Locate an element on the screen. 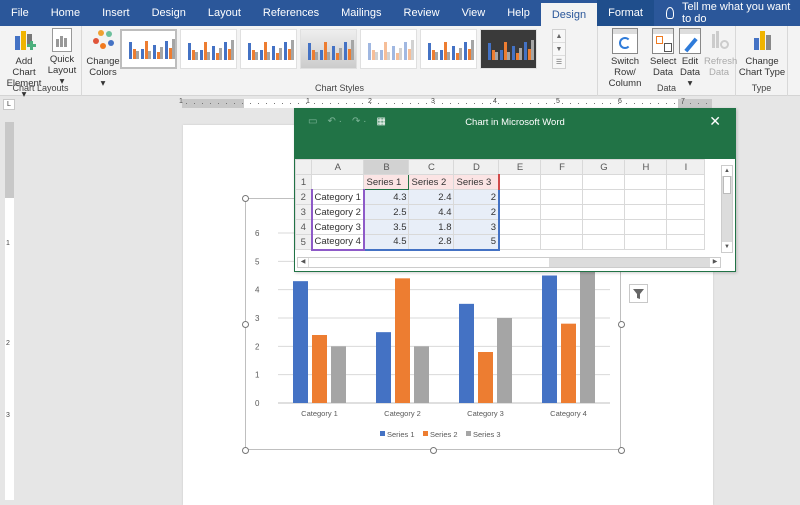 Image resolution: width=800 pixels, height=505 pixels. column-header-b: B is located at coordinates (386, 167).